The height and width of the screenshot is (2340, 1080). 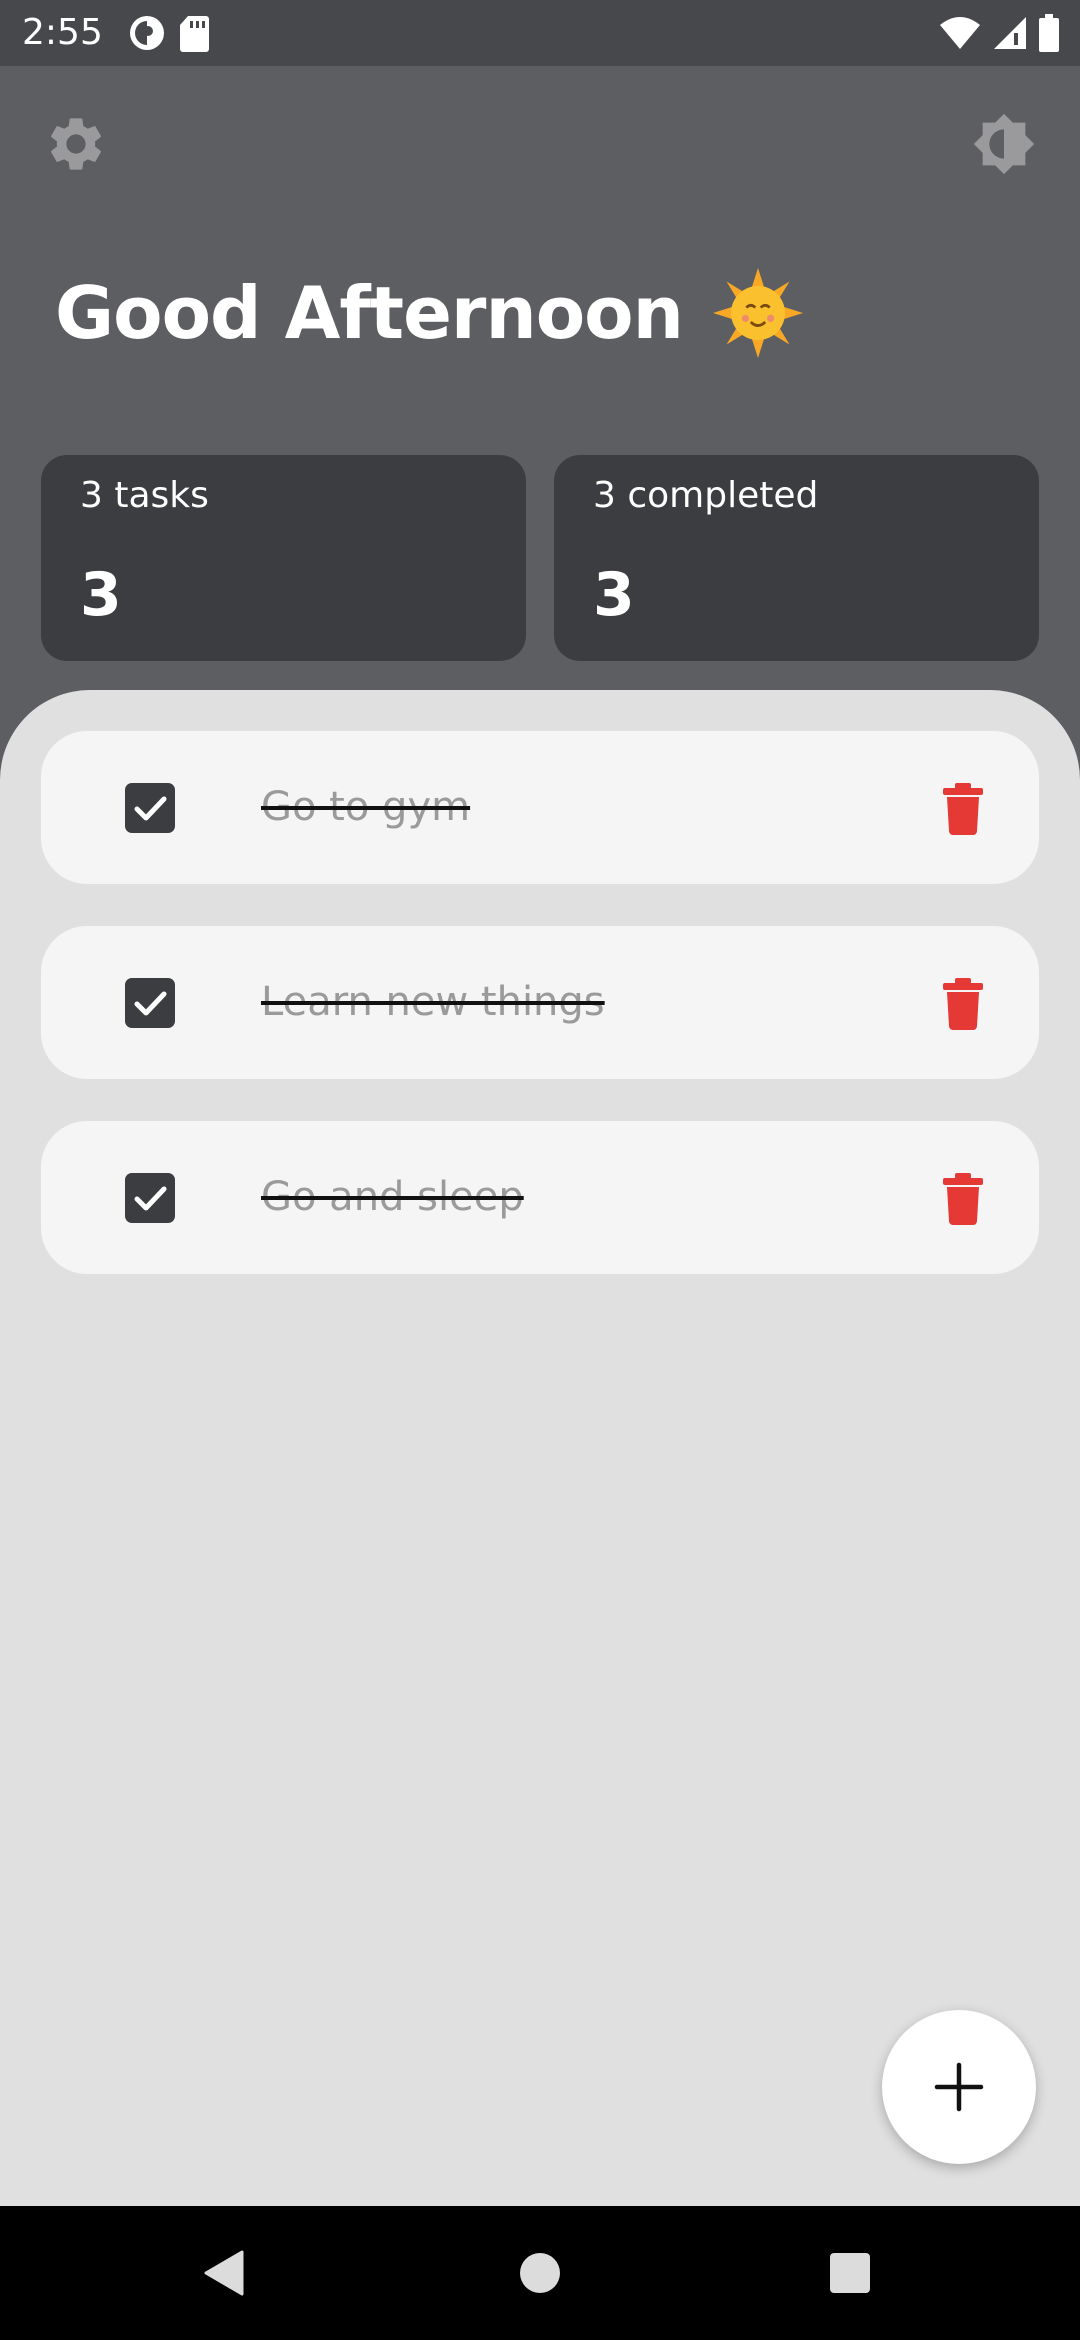 What do you see at coordinates (540, 33) in the screenshot?
I see `status-bar: 2:55` at bounding box center [540, 33].